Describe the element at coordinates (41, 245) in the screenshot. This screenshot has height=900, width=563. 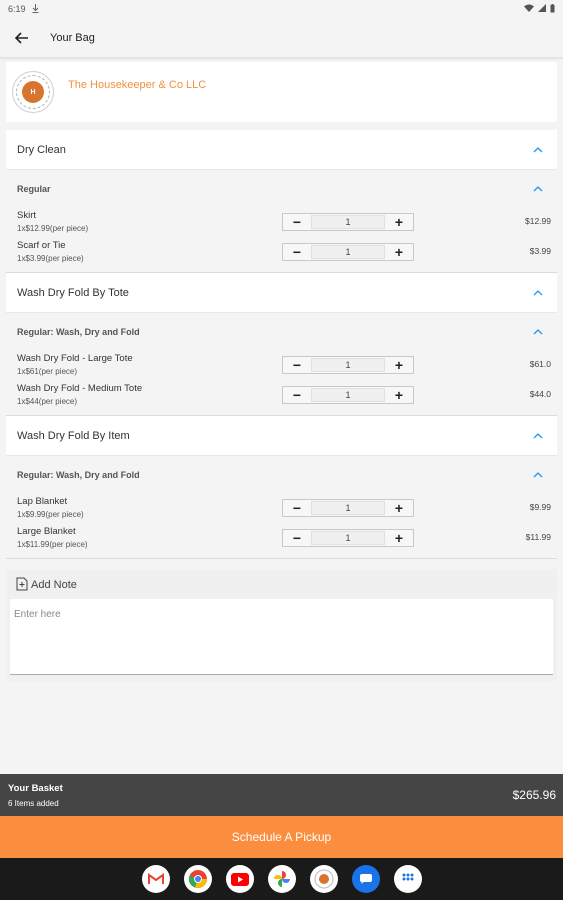
I see `item-name: Scarf or Tie` at that location.